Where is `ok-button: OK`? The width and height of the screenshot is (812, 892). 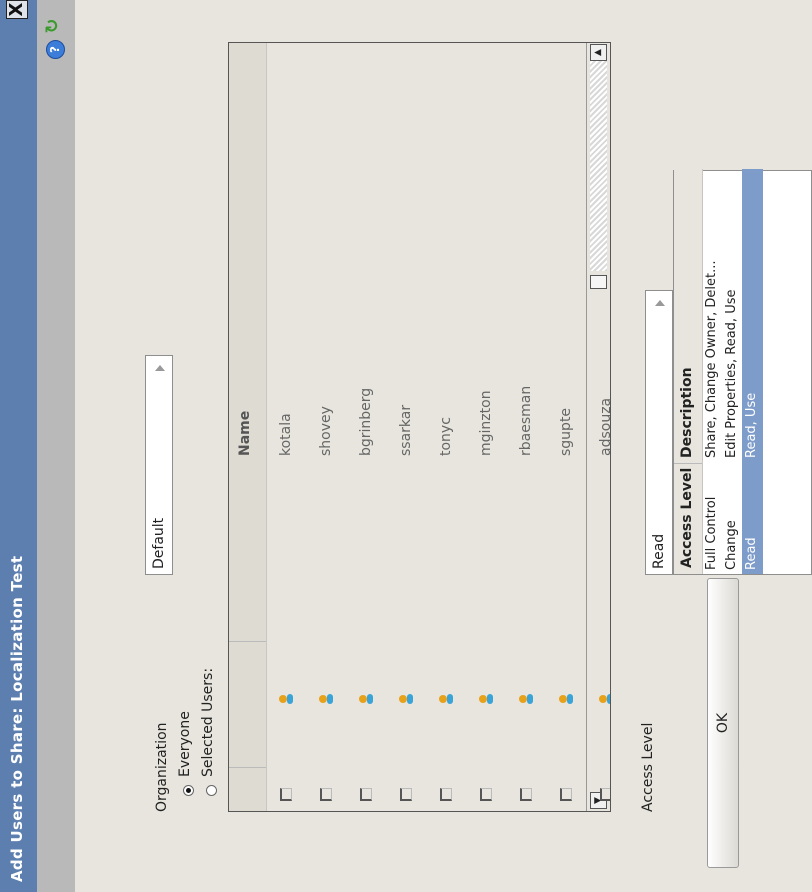
ok-button: OK is located at coordinates (723, 723).